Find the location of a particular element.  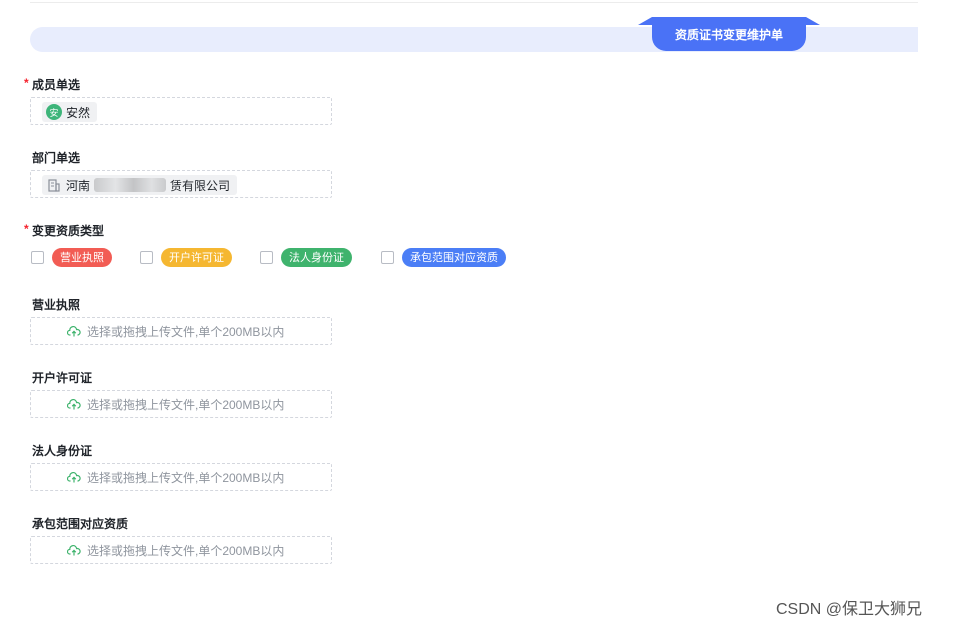

upload-label-business-license: 营业执照 is located at coordinates (56, 305).